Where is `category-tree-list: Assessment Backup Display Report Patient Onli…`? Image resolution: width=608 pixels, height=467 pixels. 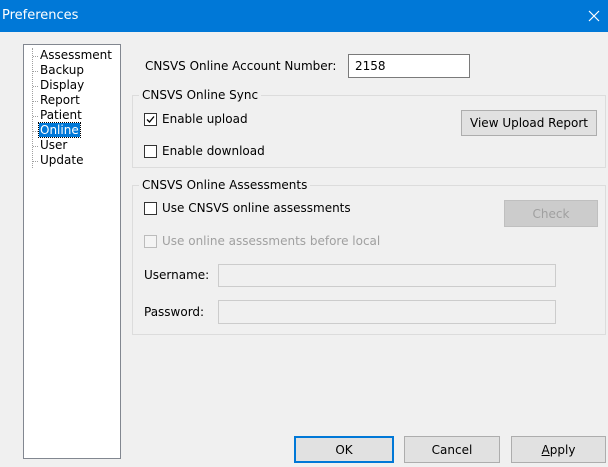 category-tree-list: Assessment Backup Display Report Patient Onli… is located at coordinates (80, 108).